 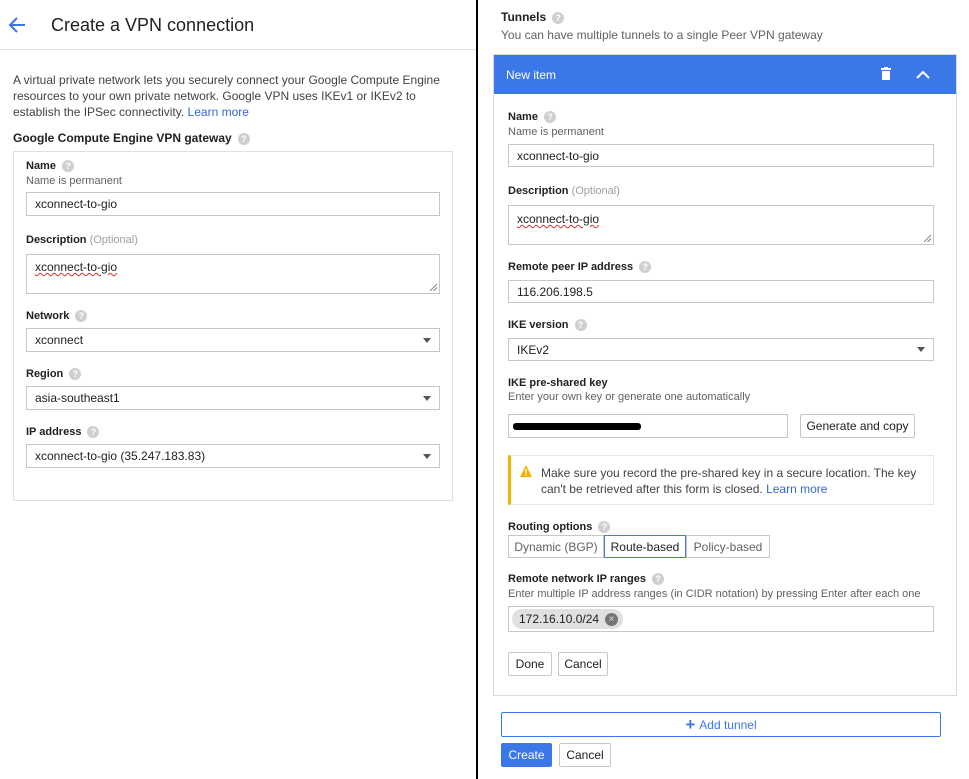 What do you see at coordinates (218, 112) in the screenshot?
I see `learn-more-link: Learn more` at bounding box center [218, 112].